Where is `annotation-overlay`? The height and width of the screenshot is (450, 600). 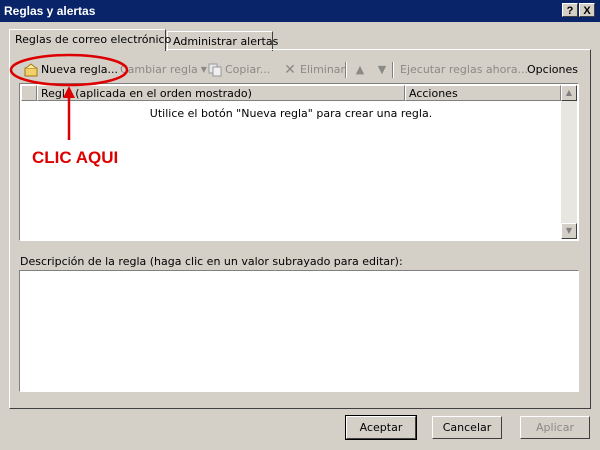
annotation-overlay is located at coordinates (69, 96).